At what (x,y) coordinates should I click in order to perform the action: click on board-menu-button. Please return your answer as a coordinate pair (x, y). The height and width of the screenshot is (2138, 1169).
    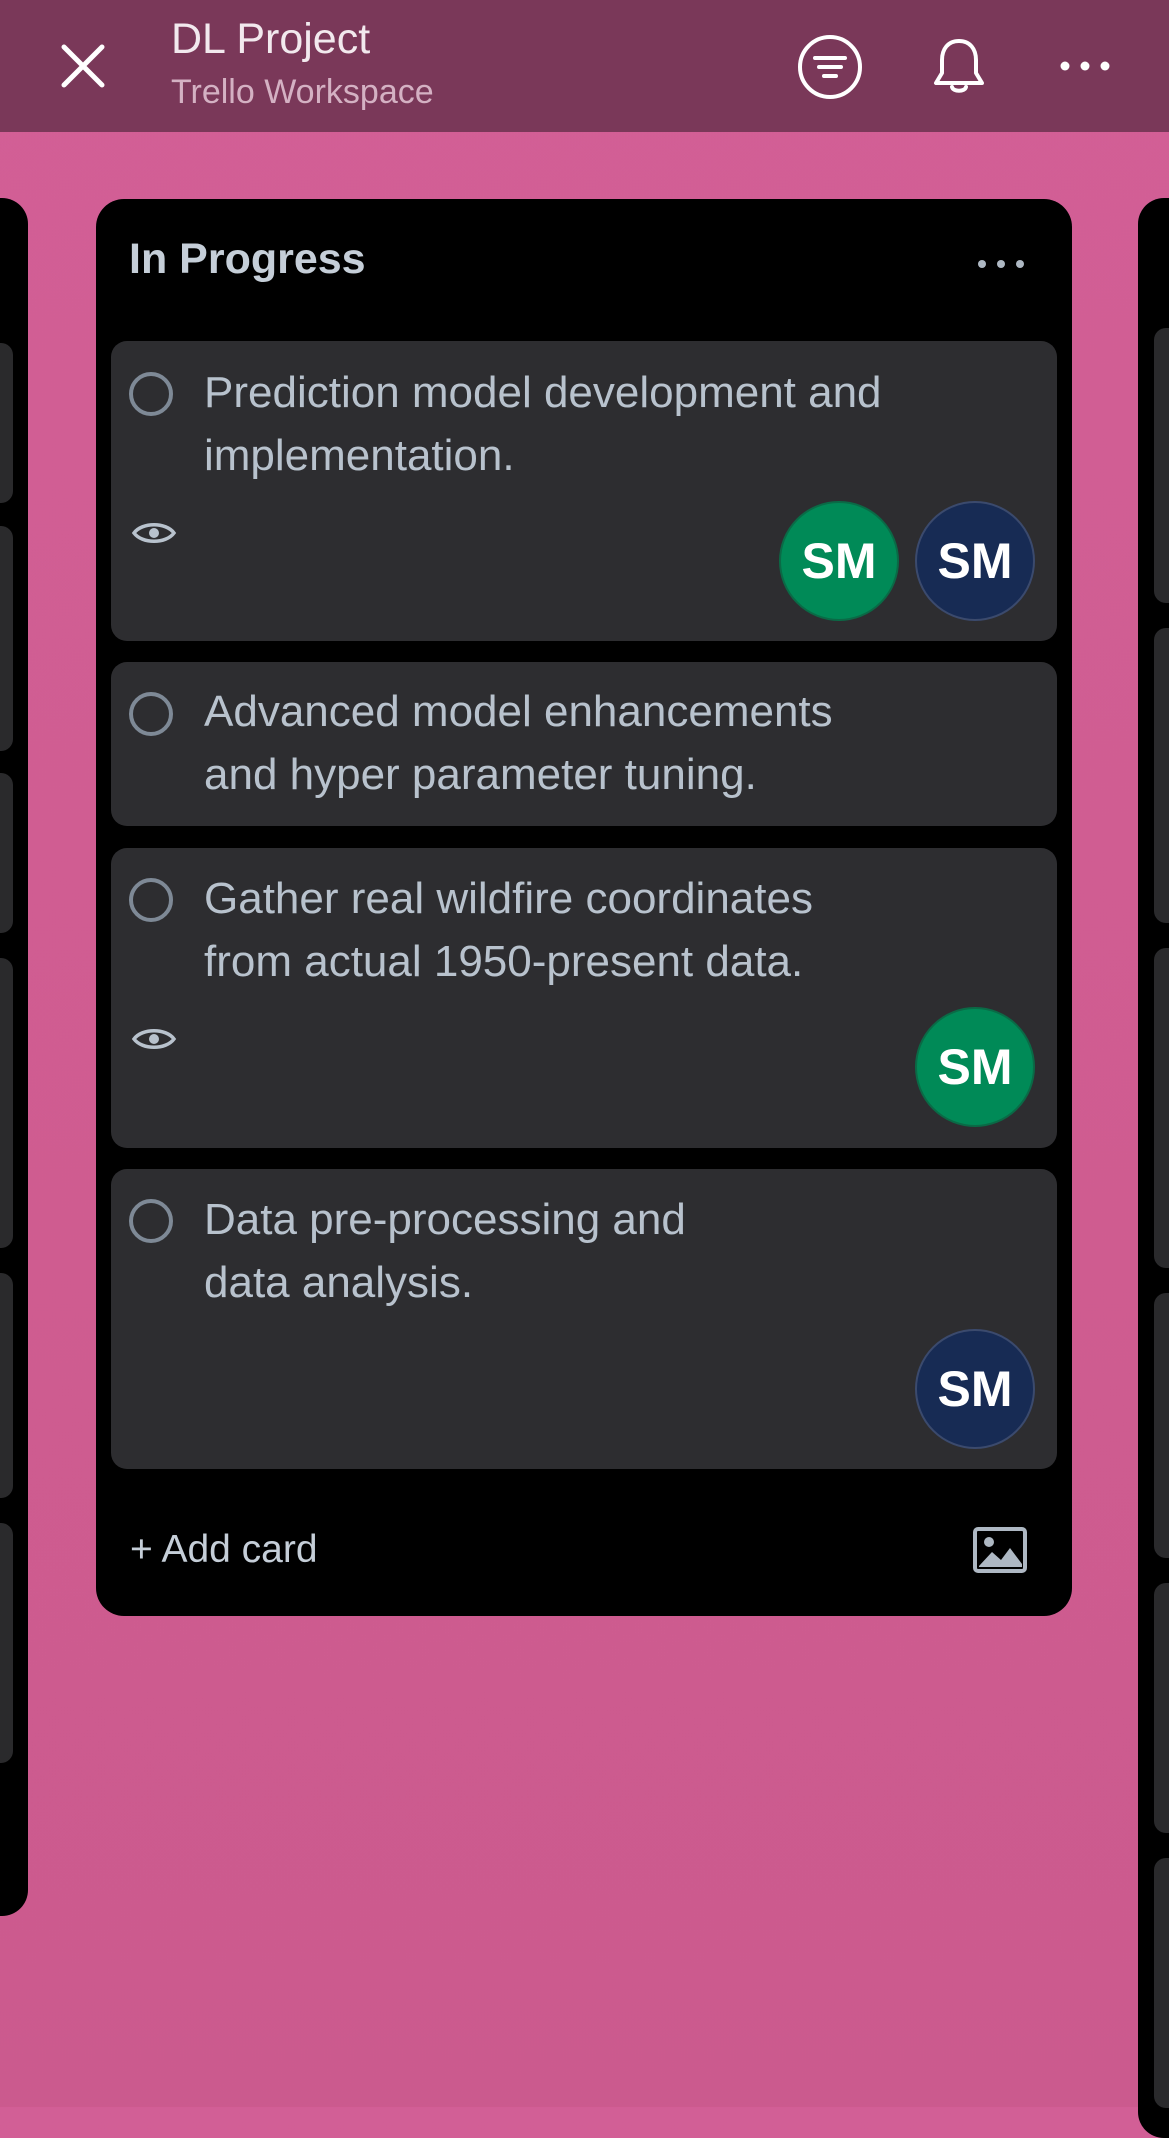
    Looking at the image, I should click on (1085, 66).